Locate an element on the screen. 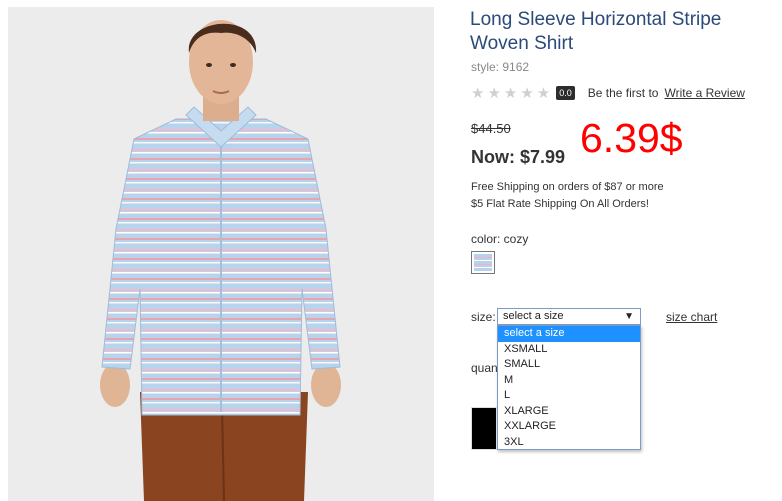  size-option: XSMALL is located at coordinates (569, 350).